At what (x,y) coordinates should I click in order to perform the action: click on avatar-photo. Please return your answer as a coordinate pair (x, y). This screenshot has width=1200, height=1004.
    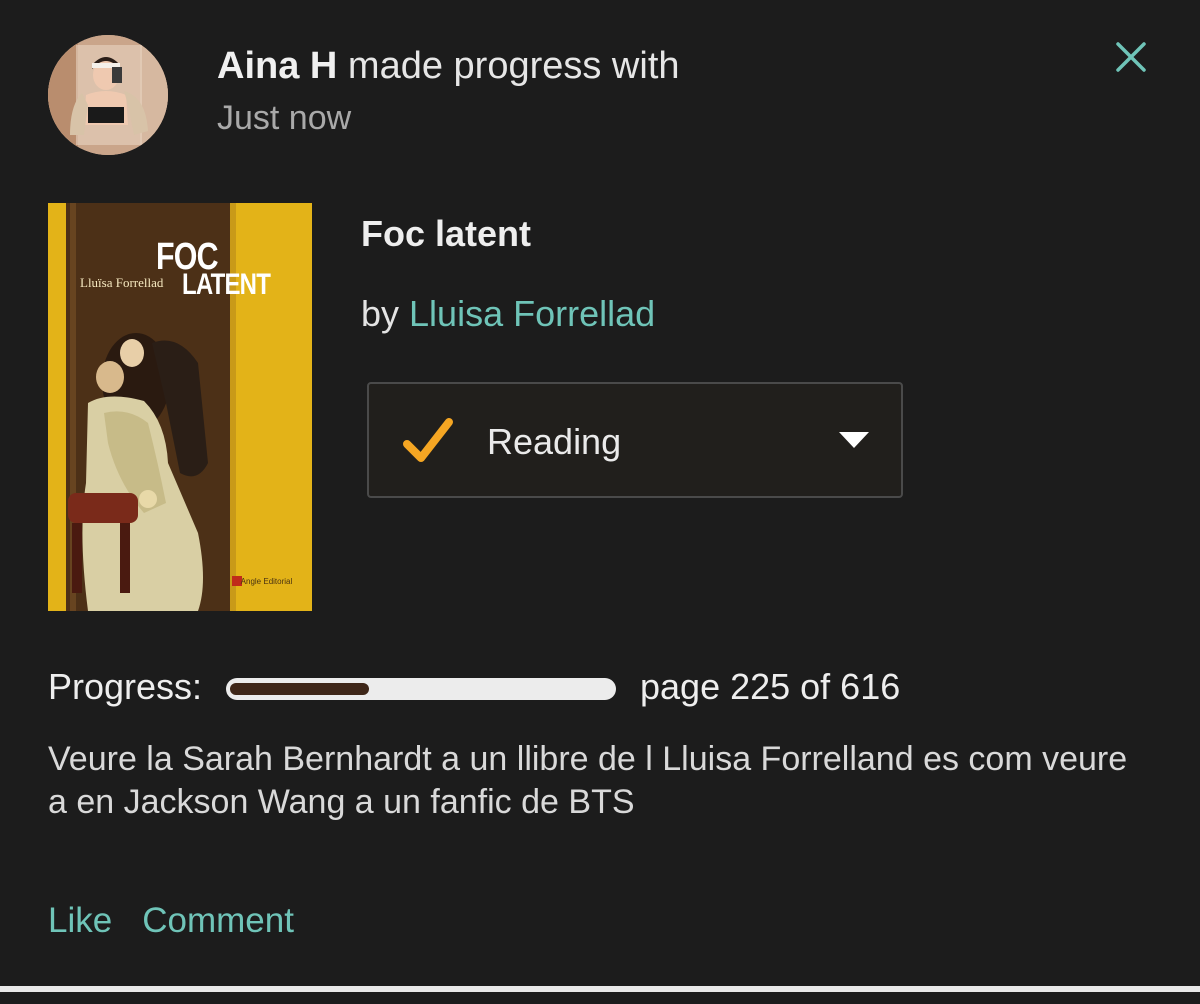
    Looking at the image, I should click on (108, 95).